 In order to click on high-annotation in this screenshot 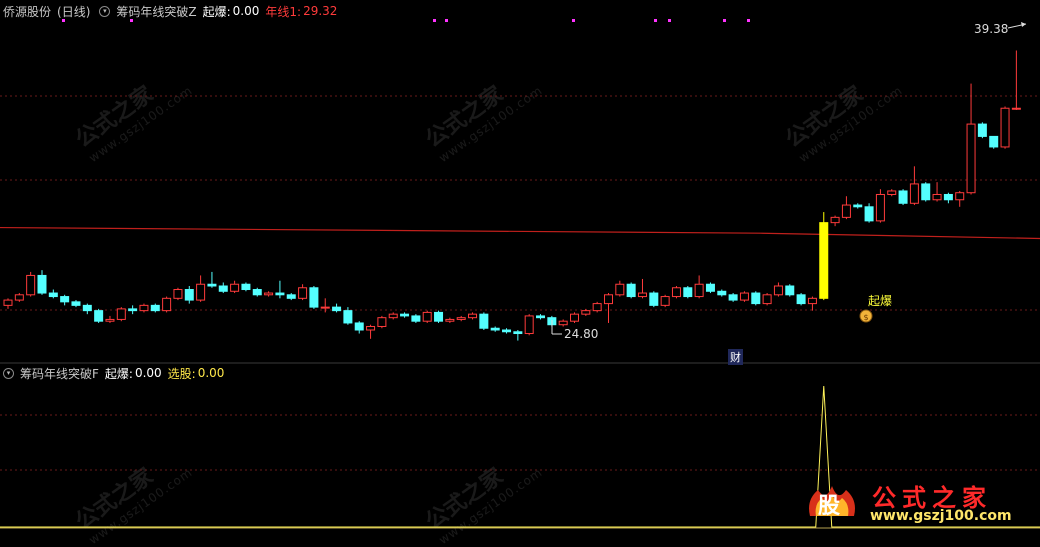, I will do `click(1017, 25)`.